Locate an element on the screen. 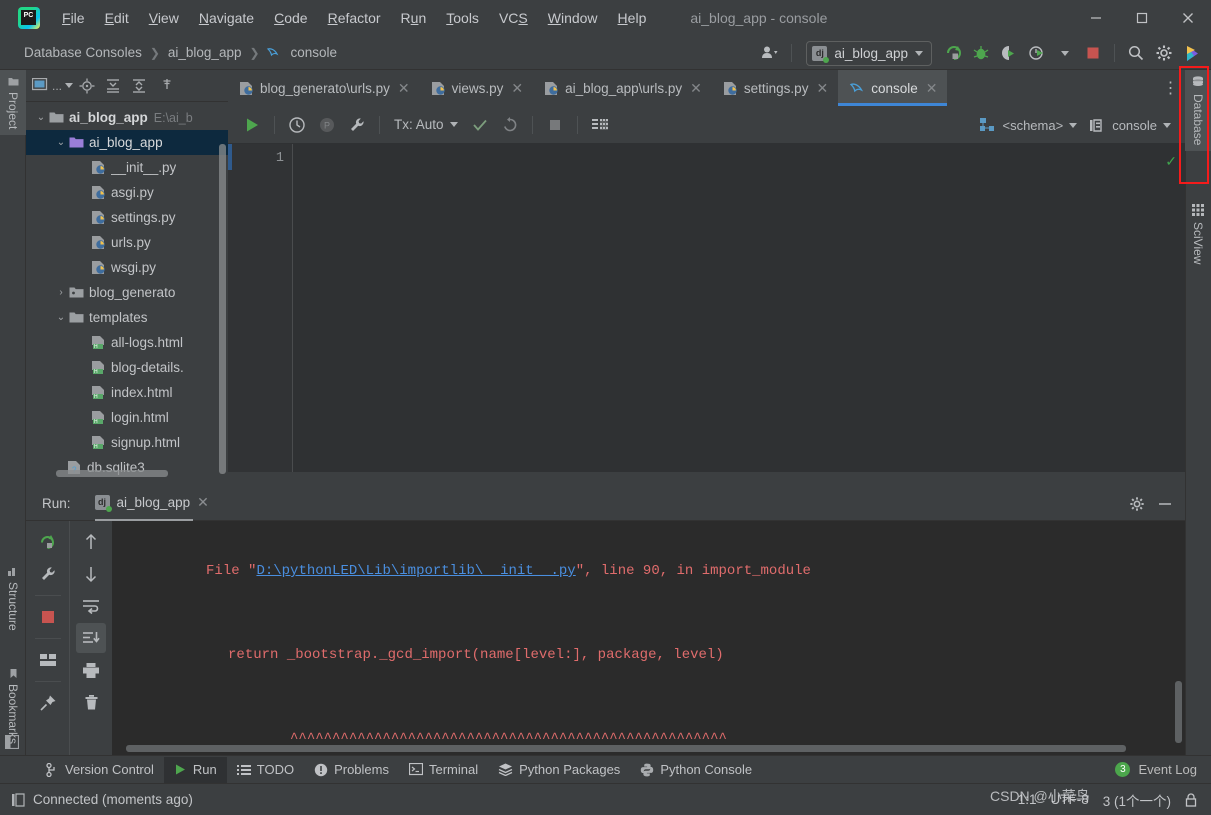  rollback-icon is located at coordinates (510, 125).